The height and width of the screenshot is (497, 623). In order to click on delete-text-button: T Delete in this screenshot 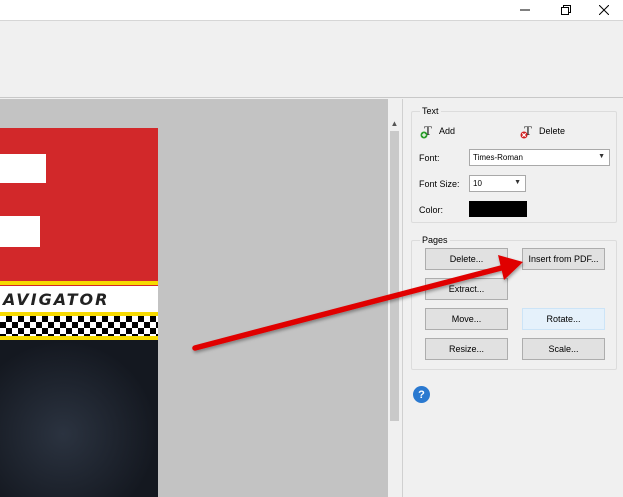, I will do `click(542, 131)`.